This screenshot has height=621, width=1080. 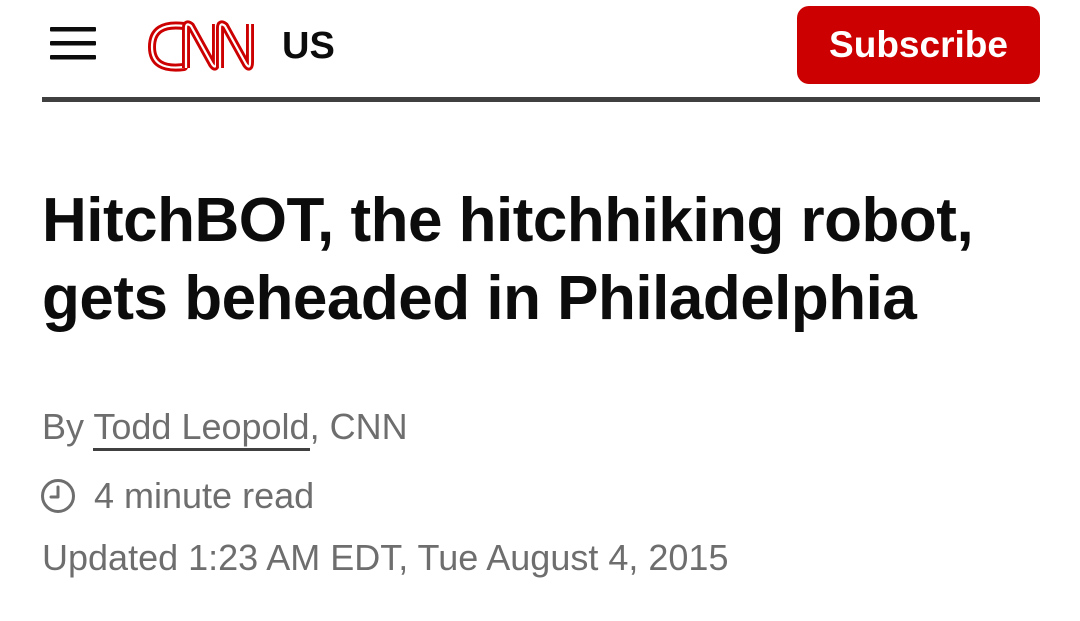 I want to click on byline: By Todd Leopold, CNN, so click(x=225, y=428).